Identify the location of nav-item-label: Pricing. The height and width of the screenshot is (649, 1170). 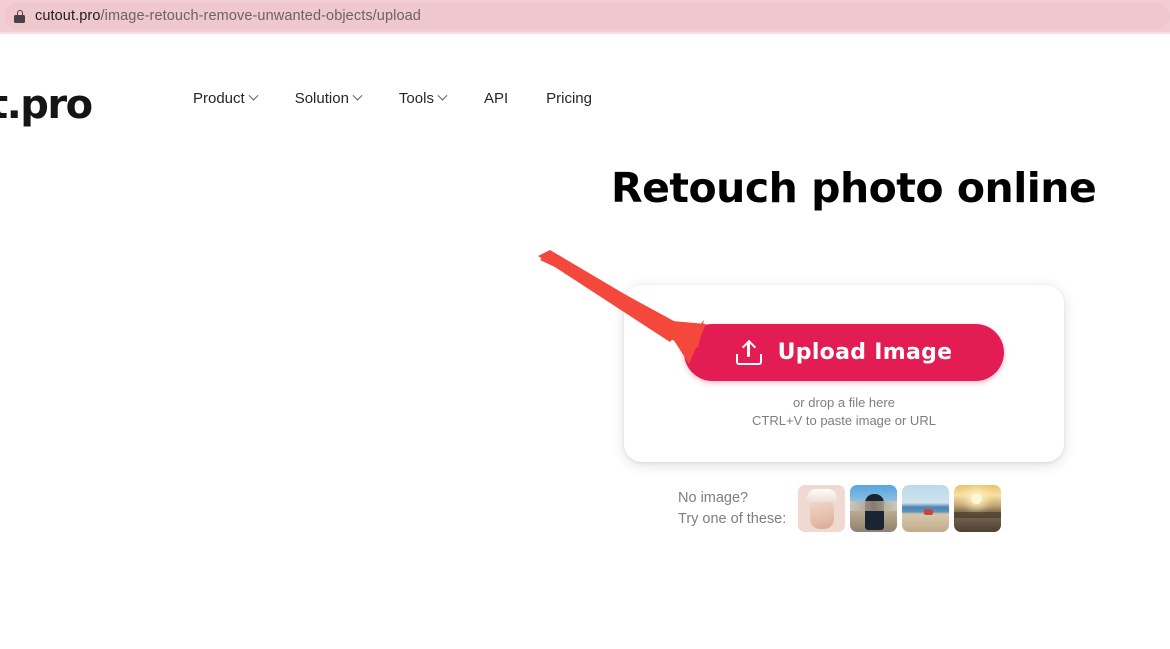
(569, 98).